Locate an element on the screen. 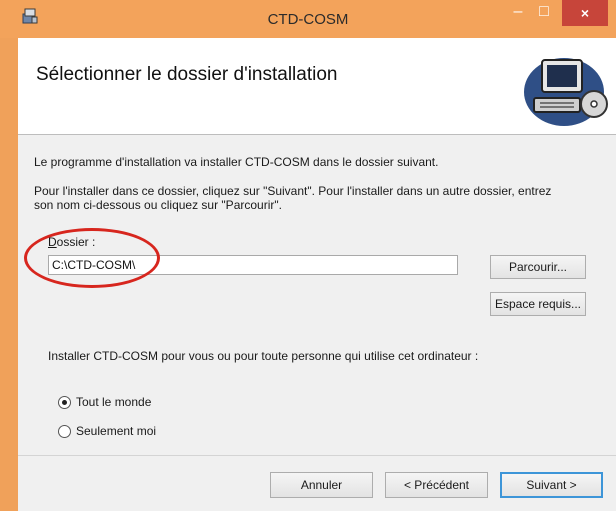  folder-path-input is located at coordinates (253, 265).